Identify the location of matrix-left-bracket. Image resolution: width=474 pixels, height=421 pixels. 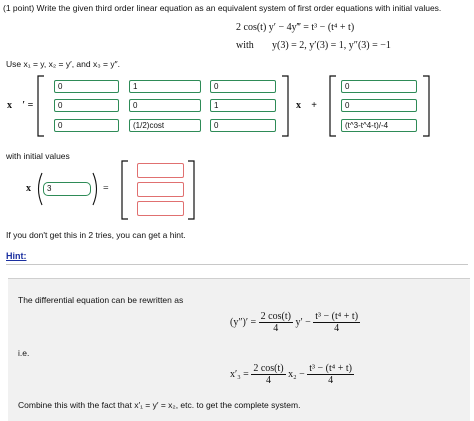
(40, 106).